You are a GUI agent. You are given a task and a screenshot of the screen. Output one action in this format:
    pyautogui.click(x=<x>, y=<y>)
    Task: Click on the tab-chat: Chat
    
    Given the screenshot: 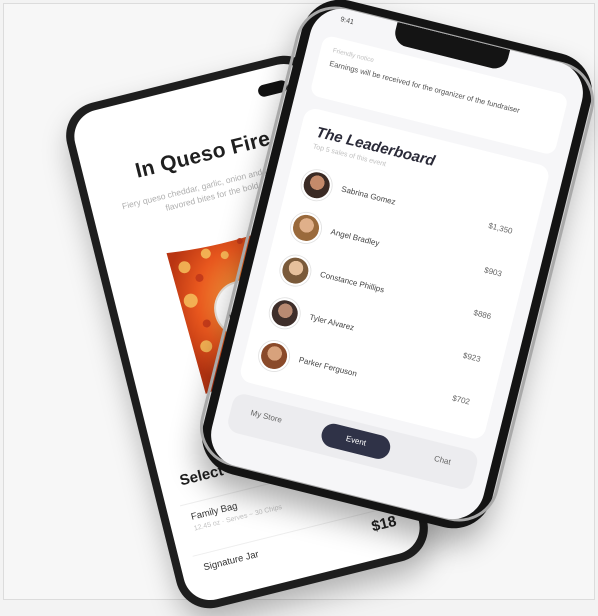 What is the action you would take?
    pyautogui.click(x=442, y=460)
    